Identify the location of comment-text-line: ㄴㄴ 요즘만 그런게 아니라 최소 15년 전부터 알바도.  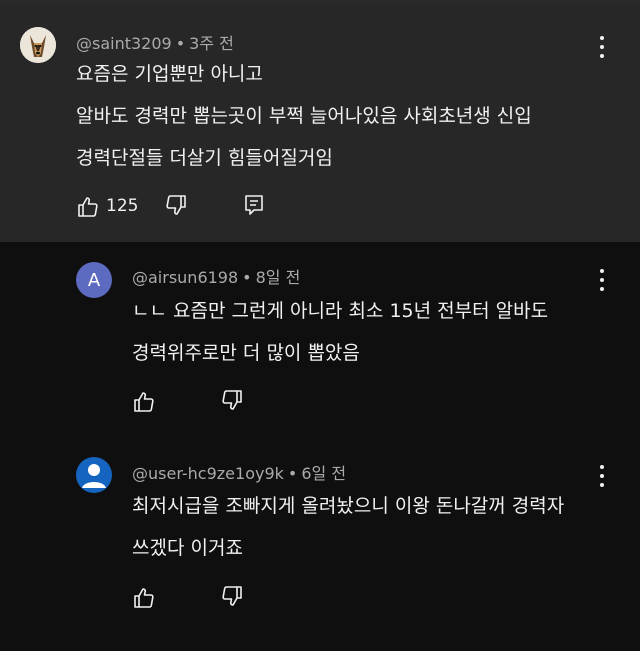
(340, 311).